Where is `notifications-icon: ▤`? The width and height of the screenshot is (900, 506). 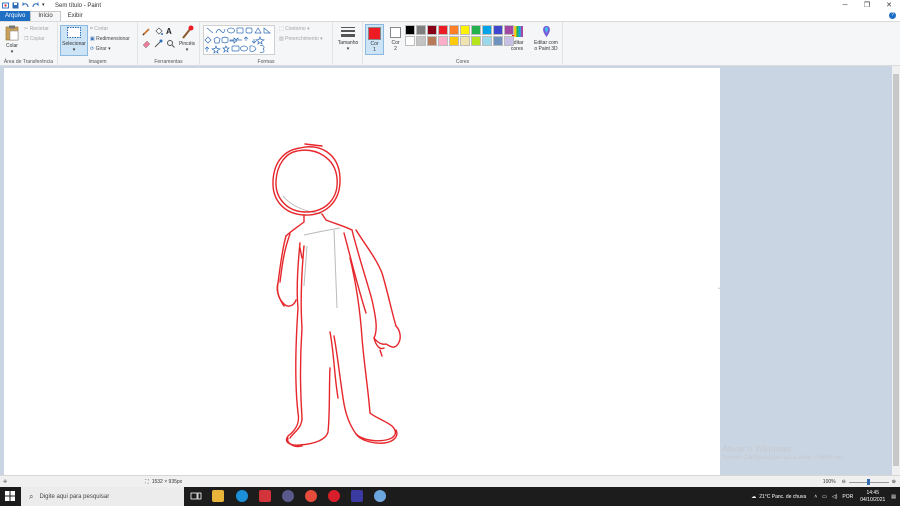
notifications-icon: ▤ is located at coordinates (893, 497).